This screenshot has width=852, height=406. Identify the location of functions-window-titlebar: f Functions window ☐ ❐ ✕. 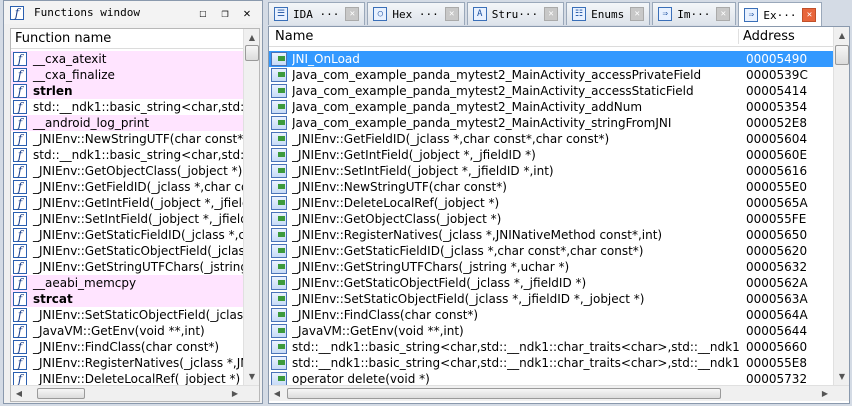
(133, 12).